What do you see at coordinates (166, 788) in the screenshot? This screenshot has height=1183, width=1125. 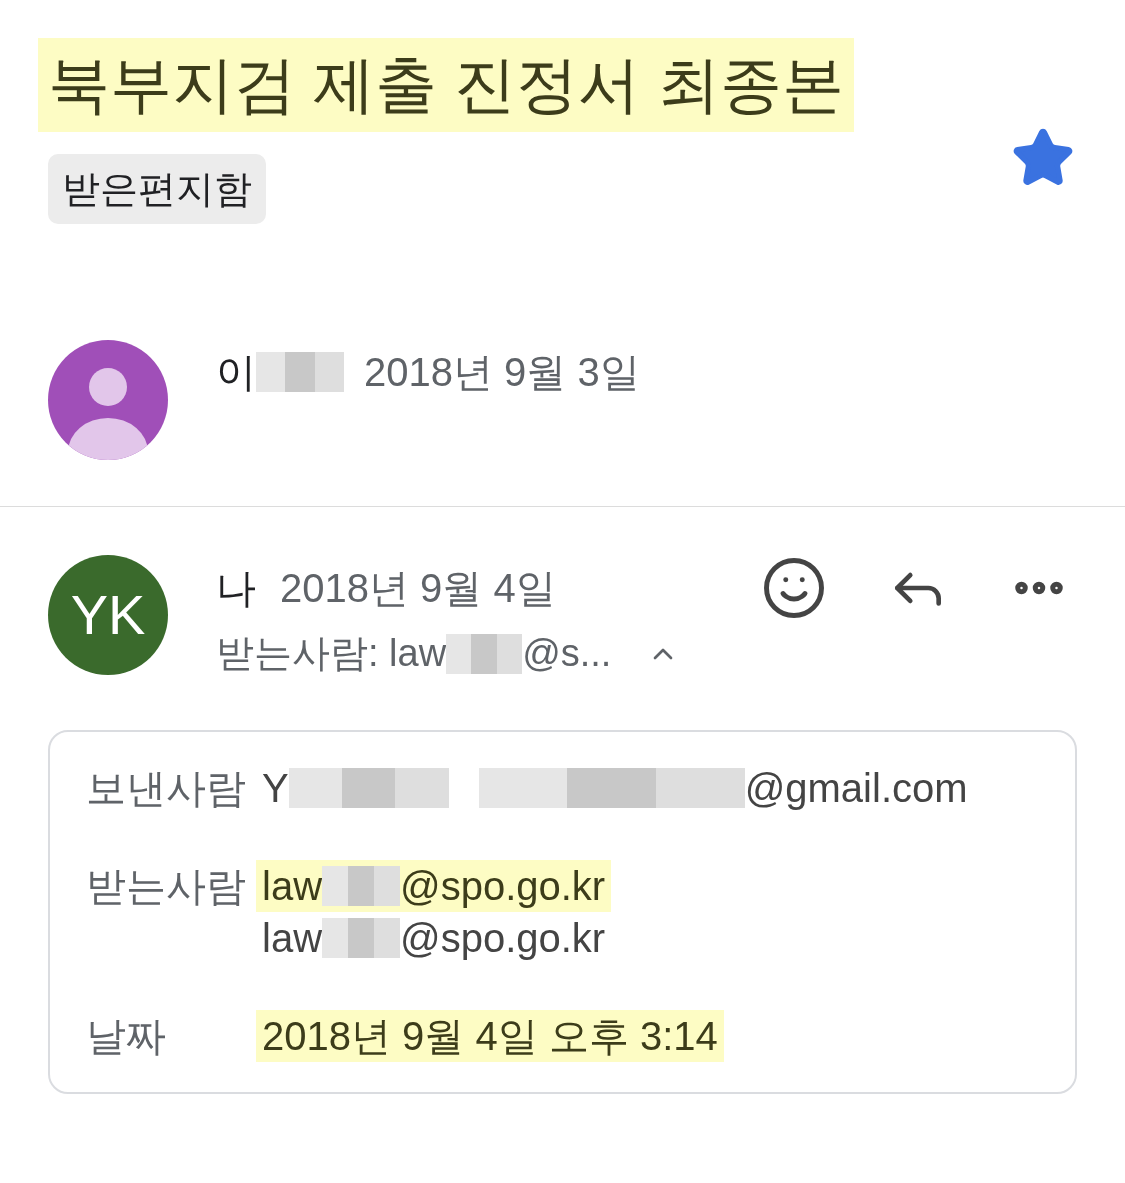 I see `detail-label: 보낸사람` at bounding box center [166, 788].